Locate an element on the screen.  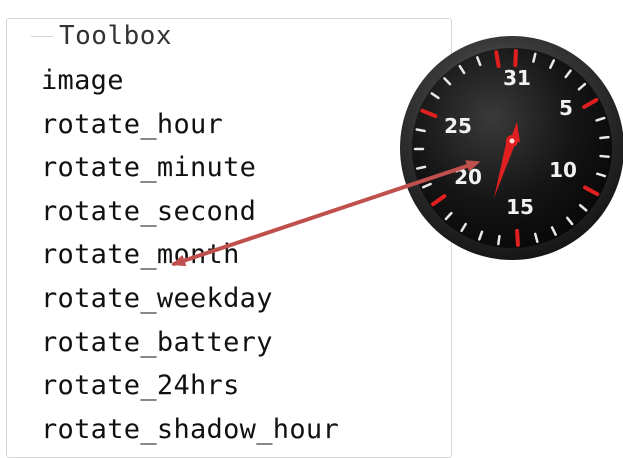
dial-number-5: 5 is located at coordinates (566, 108).